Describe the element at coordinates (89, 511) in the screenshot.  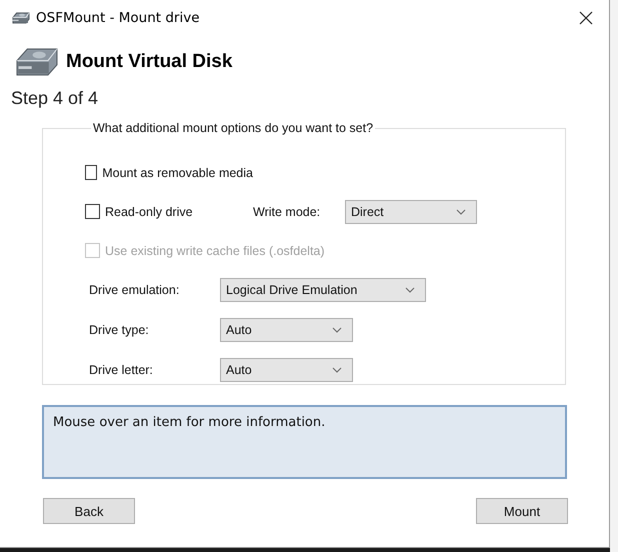
I see `back-button: Back` at that location.